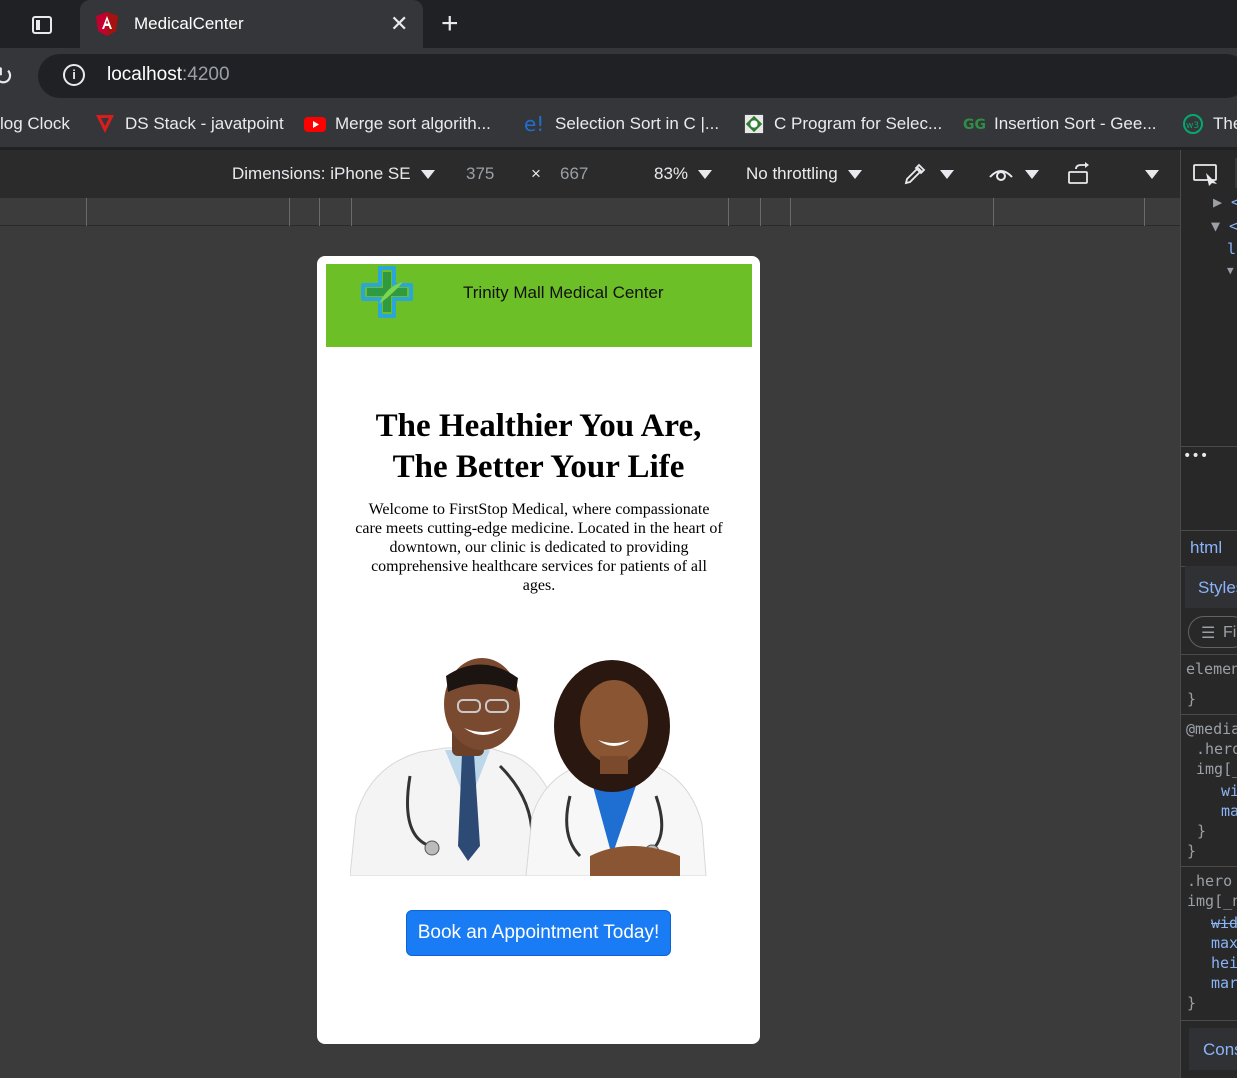 The width and height of the screenshot is (1237, 1078). Describe the element at coordinates (538, 426) in the screenshot. I see `hero-heading-line1: The Healthier You Are,` at that location.